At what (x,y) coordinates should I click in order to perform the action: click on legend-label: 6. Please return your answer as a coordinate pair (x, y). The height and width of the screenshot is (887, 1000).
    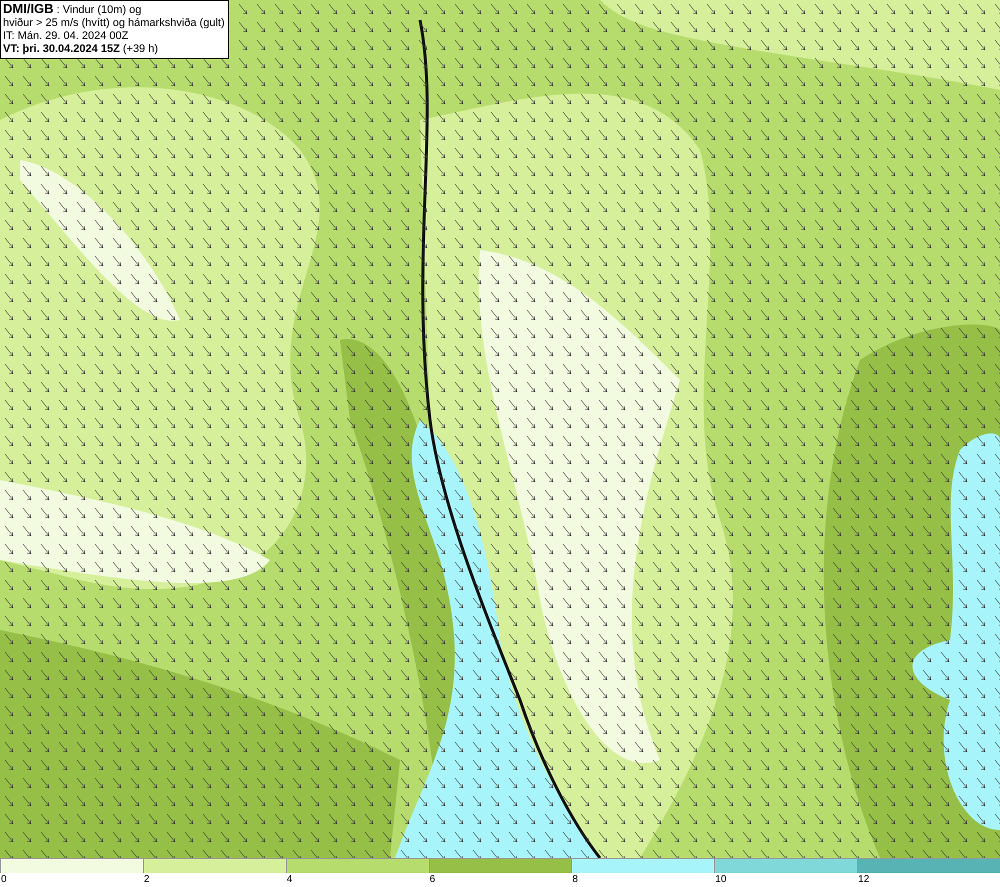
    Looking at the image, I should click on (432, 879).